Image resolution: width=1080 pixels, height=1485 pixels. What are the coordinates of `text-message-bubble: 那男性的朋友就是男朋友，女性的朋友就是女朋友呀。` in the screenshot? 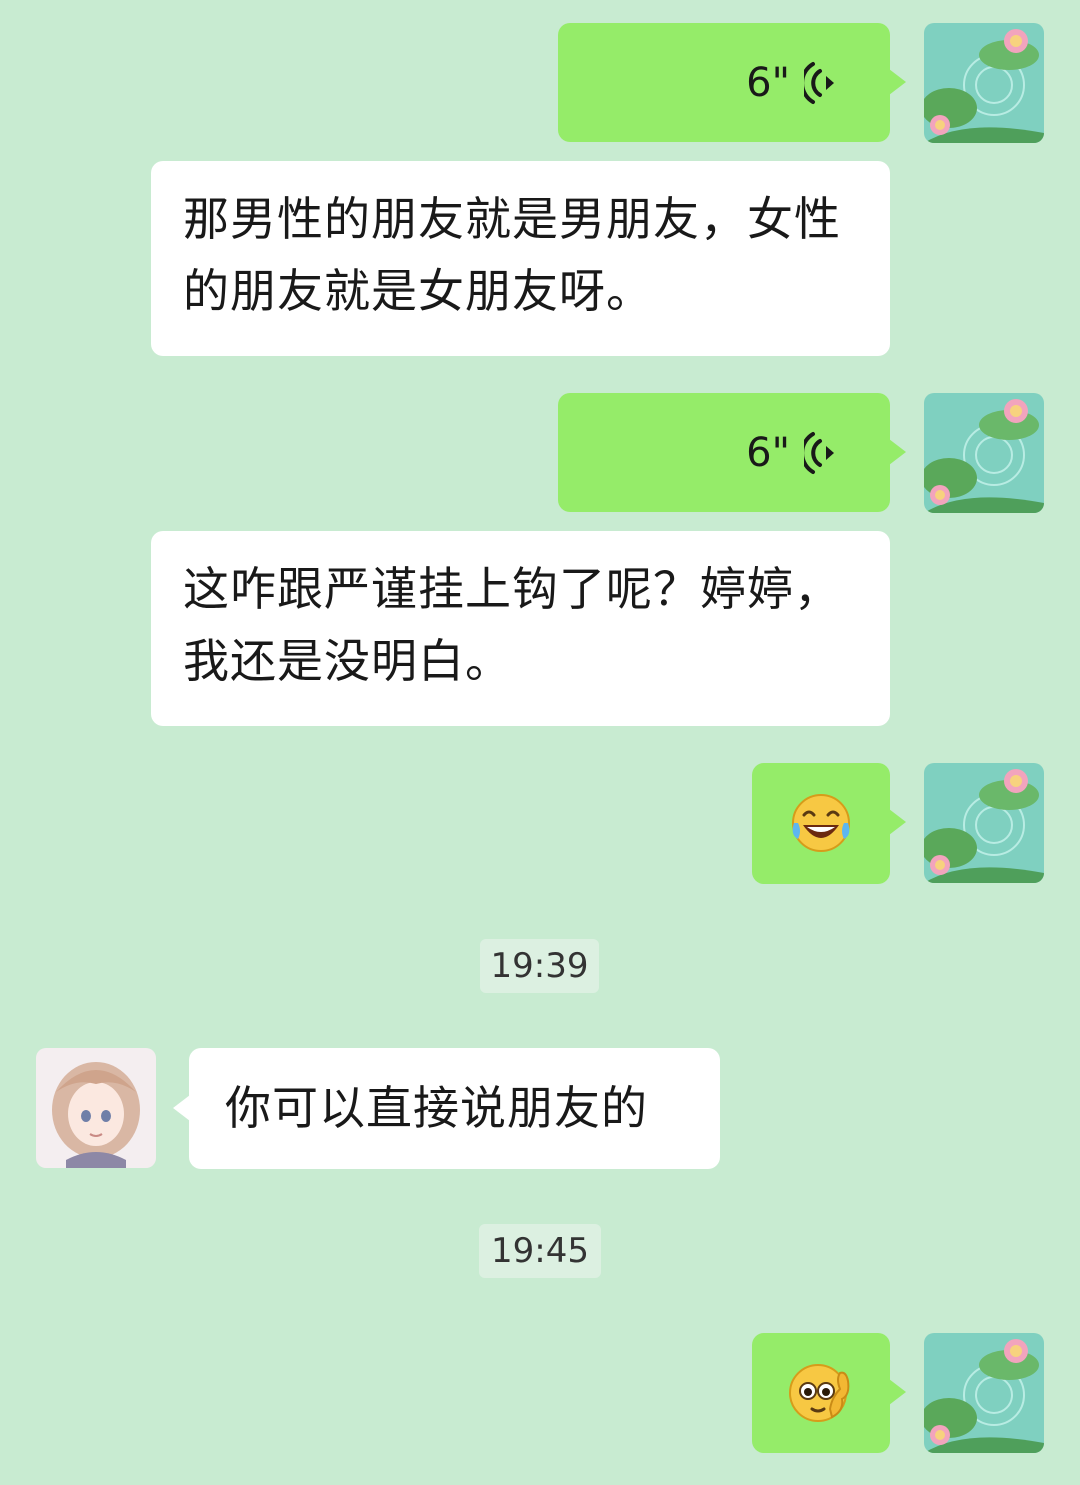 It's located at (520, 258).